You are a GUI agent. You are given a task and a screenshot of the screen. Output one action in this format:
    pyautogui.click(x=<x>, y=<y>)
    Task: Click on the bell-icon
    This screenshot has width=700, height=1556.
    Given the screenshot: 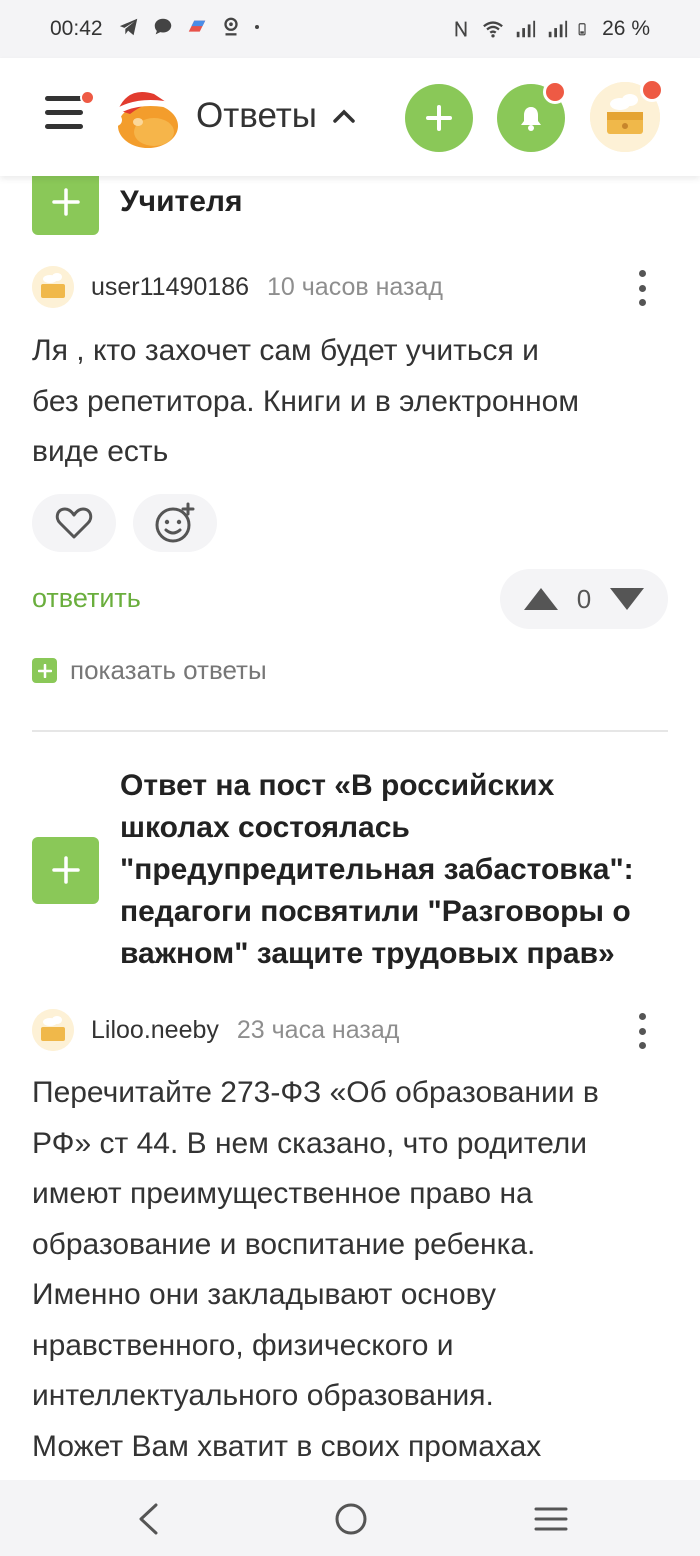 What is the action you would take?
    pyautogui.click(x=531, y=119)
    